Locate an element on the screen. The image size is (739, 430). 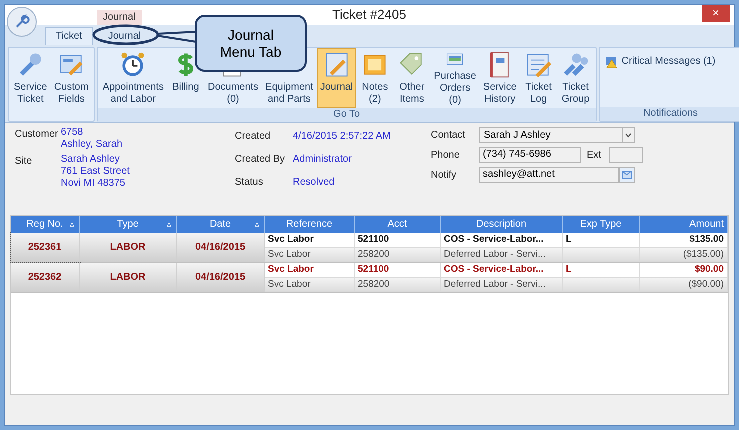
ribbon-button: Service Ticket is located at coordinates (30, 78).